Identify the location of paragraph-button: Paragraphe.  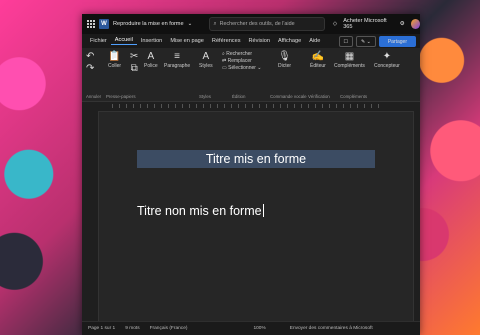
(177, 66).